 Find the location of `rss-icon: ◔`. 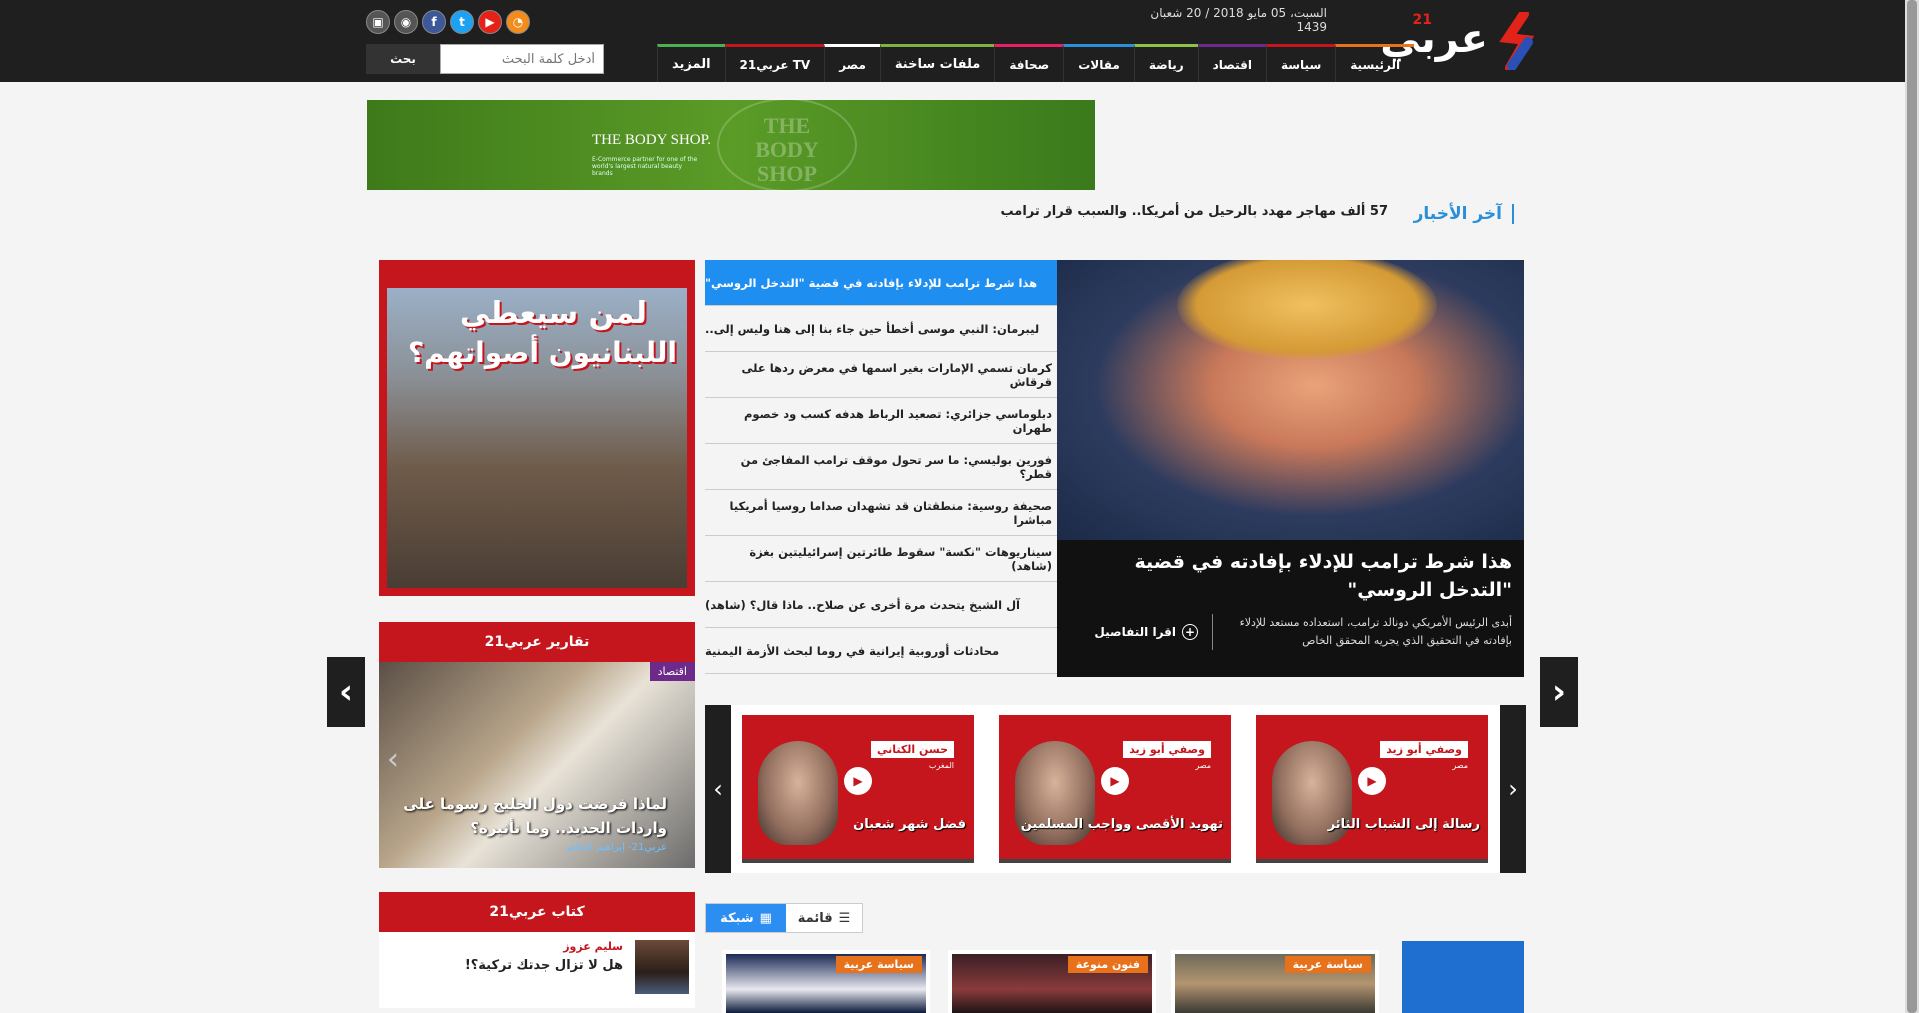

rss-icon: ◔ is located at coordinates (518, 22).